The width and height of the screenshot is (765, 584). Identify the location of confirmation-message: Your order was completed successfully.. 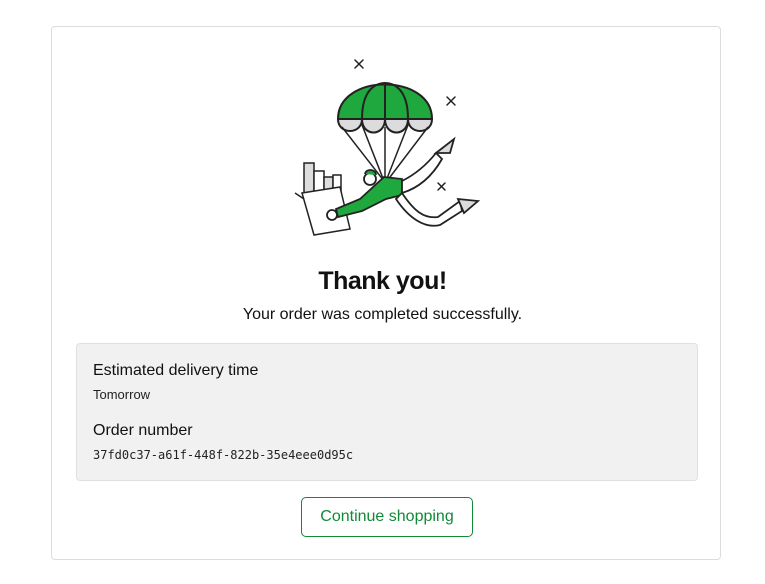
(382, 314).